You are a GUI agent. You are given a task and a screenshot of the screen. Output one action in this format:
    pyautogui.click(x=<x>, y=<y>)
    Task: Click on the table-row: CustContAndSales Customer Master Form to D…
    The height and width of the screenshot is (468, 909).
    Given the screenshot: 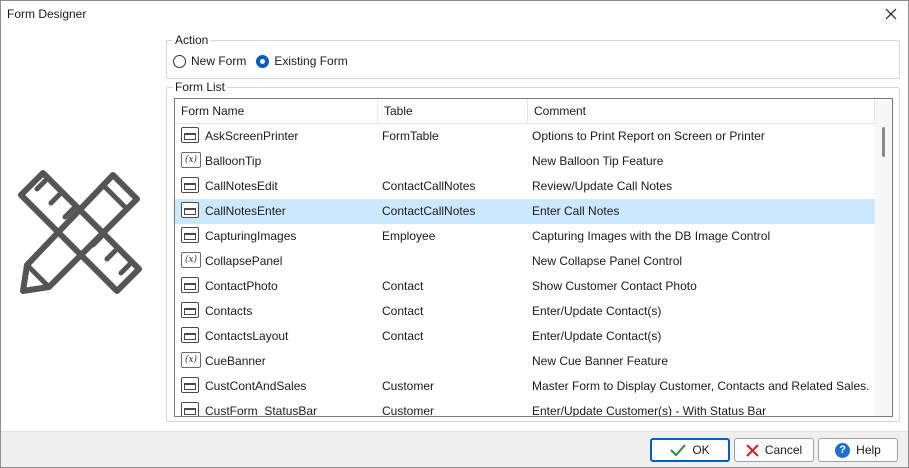 What is the action you would take?
    pyautogui.click(x=525, y=386)
    